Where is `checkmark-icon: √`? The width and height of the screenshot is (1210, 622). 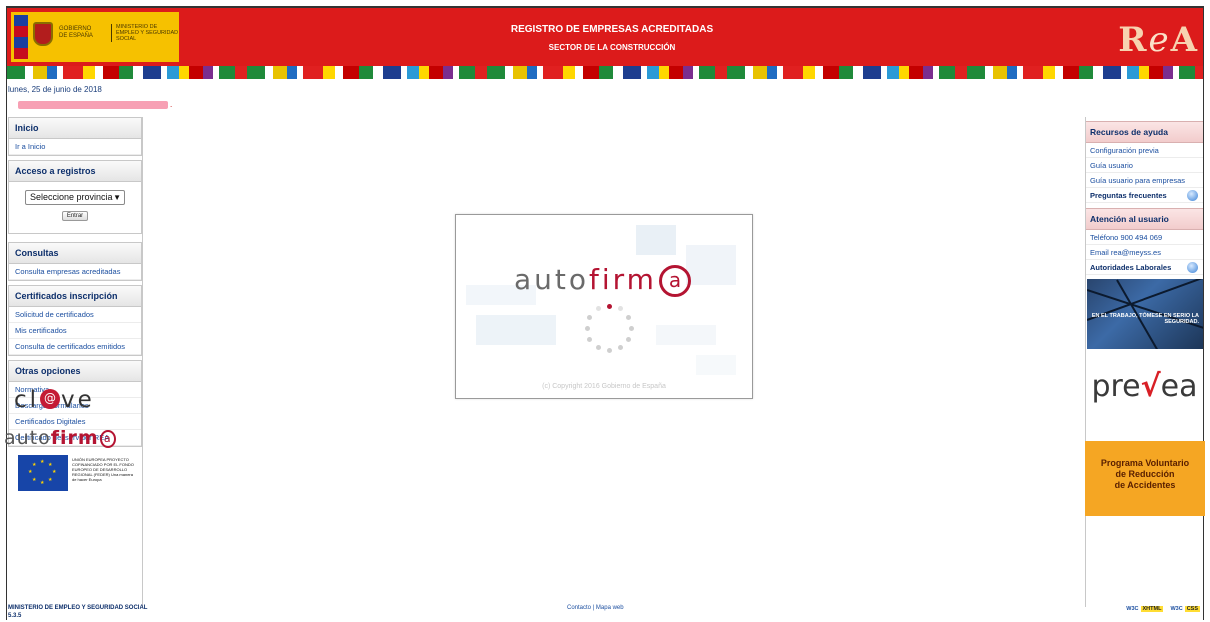
checkmark-icon: √ is located at coordinates (1150, 386).